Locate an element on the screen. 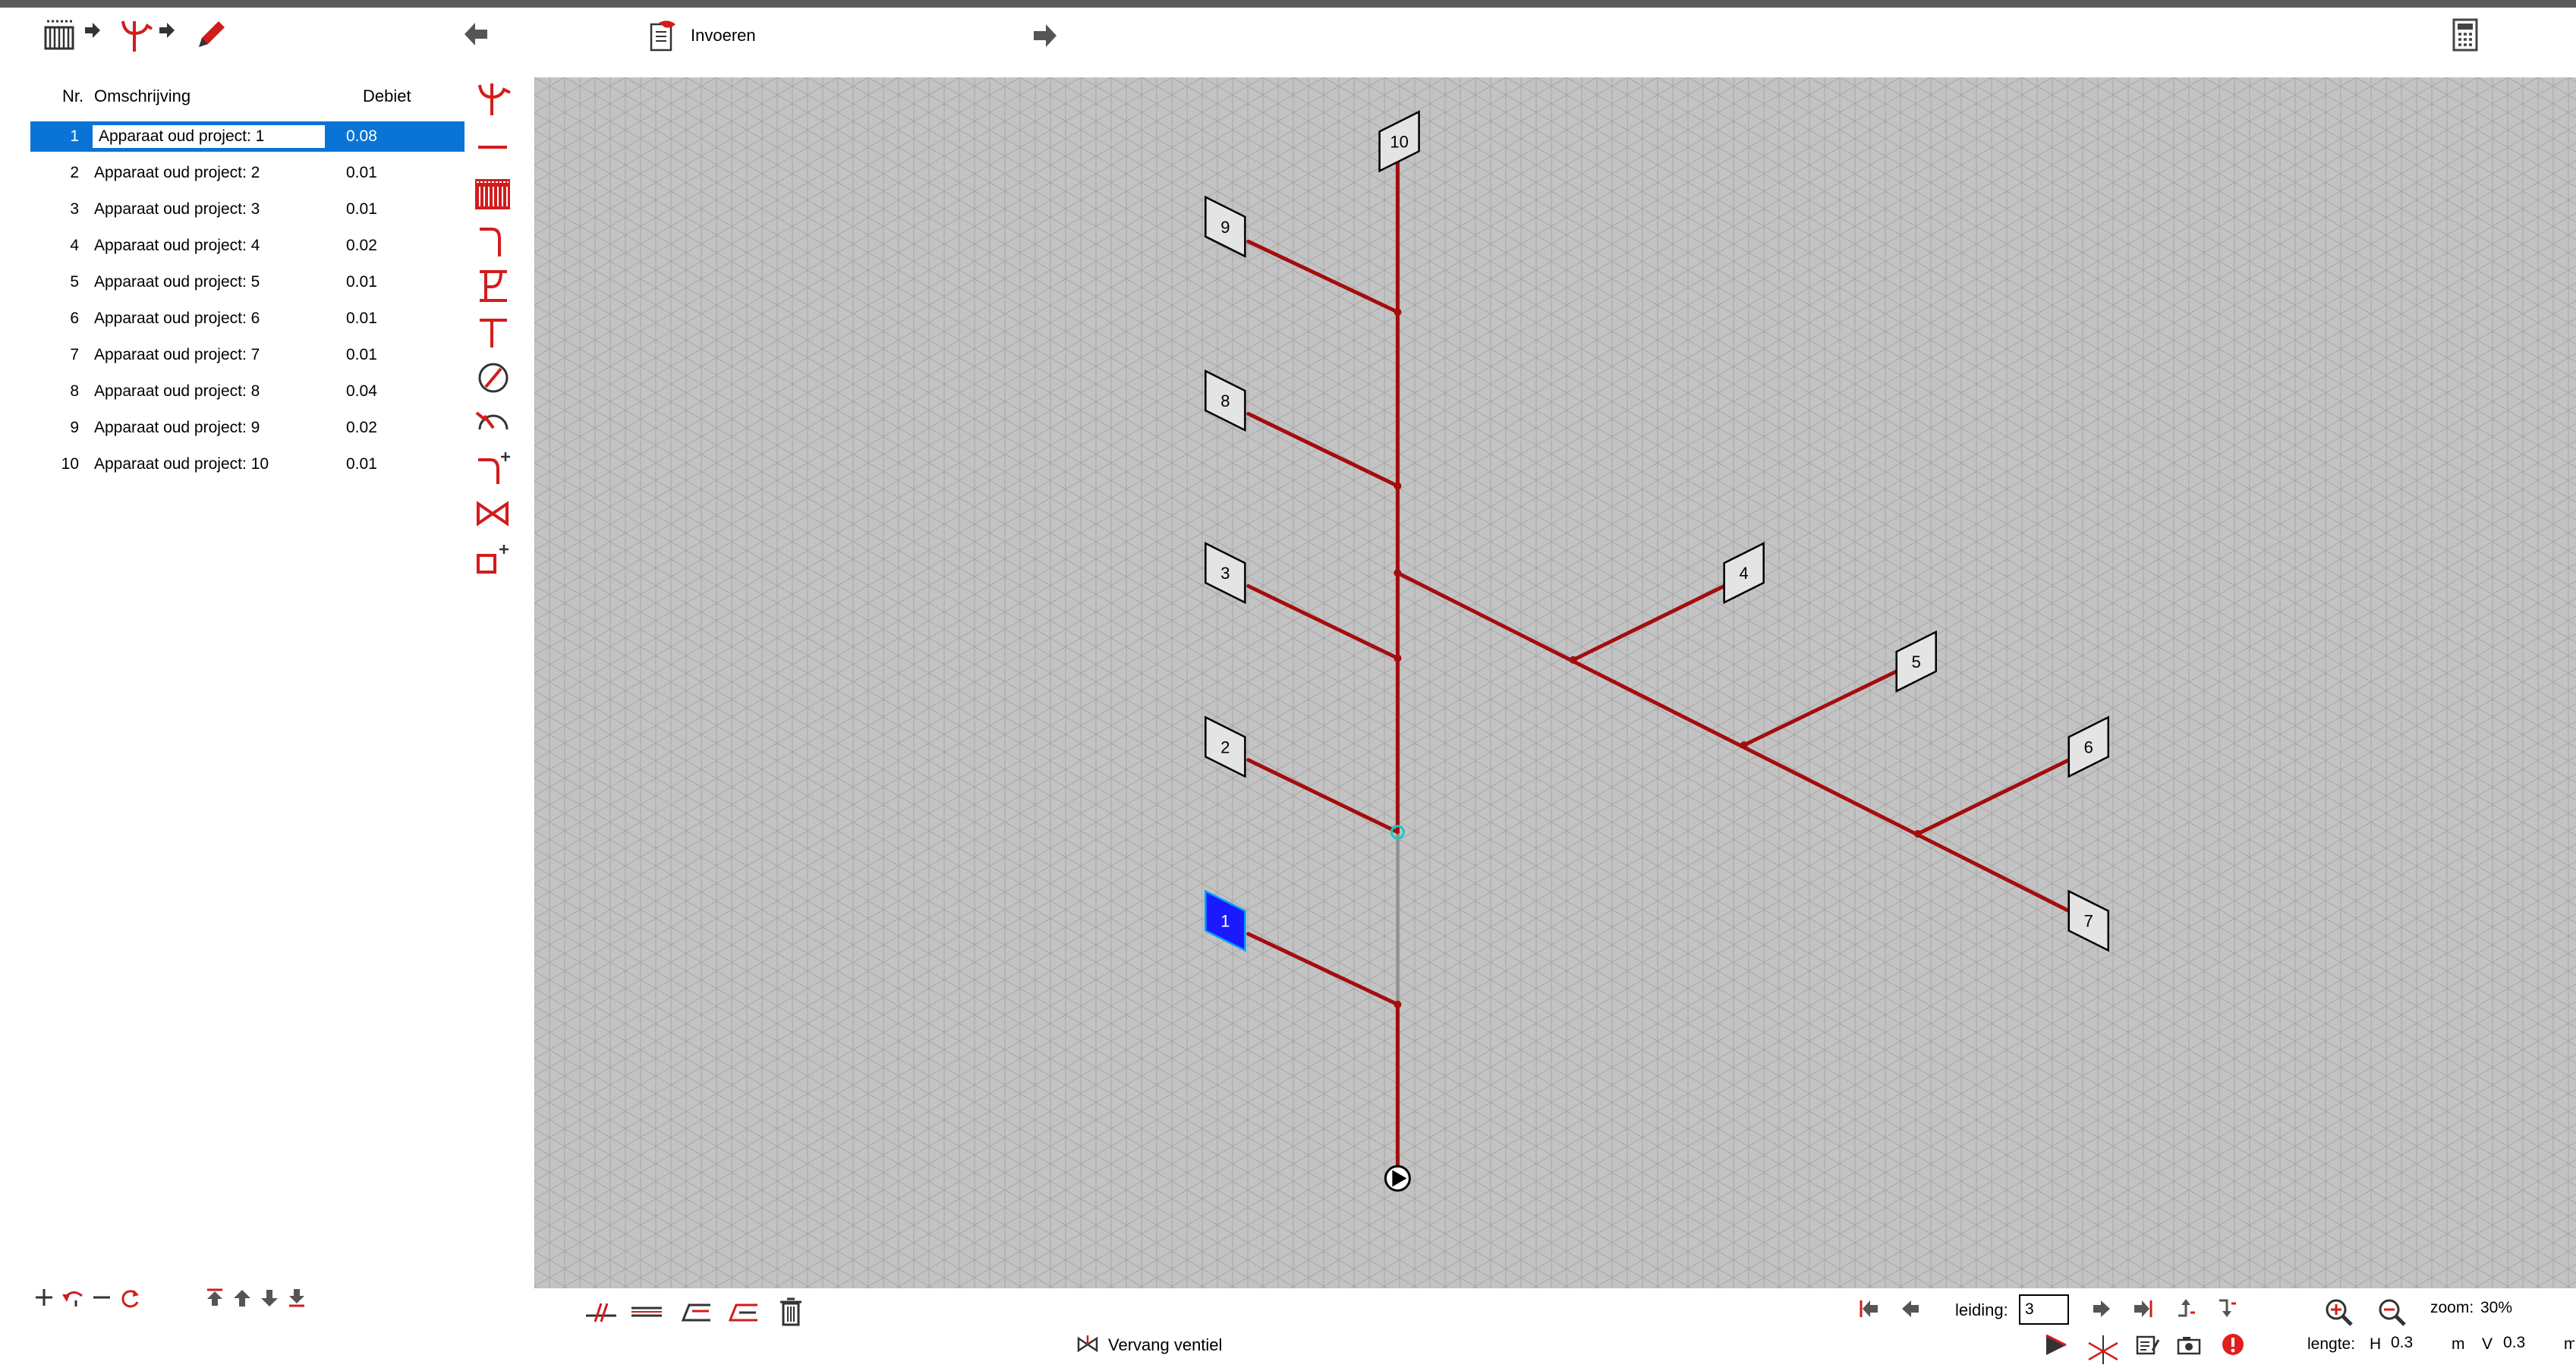  add-icon is located at coordinates (44, 1297).